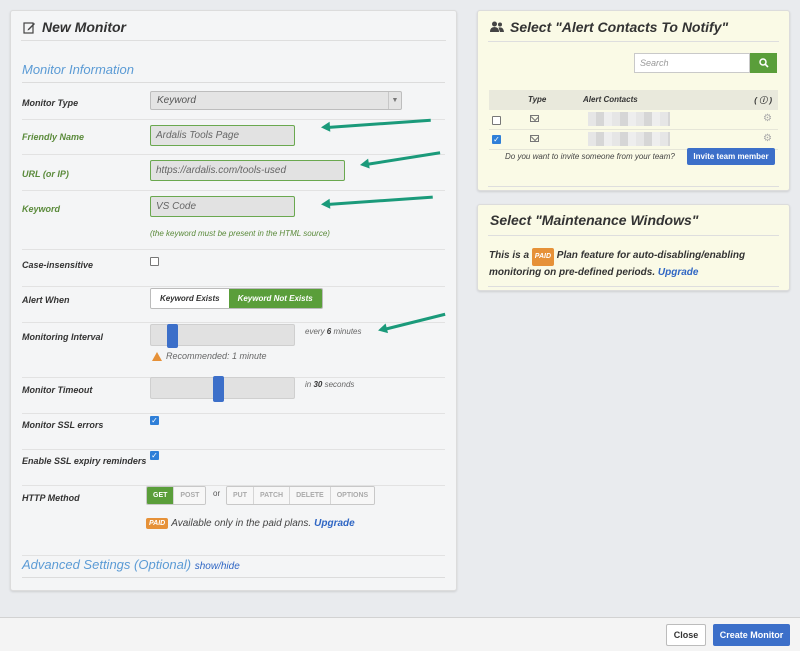 The height and width of the screenshot is (651, 800). Describe the element at coordinates (78, 69) in the screenshot. I see `section-monitor-information: Monitor Information` at that location.